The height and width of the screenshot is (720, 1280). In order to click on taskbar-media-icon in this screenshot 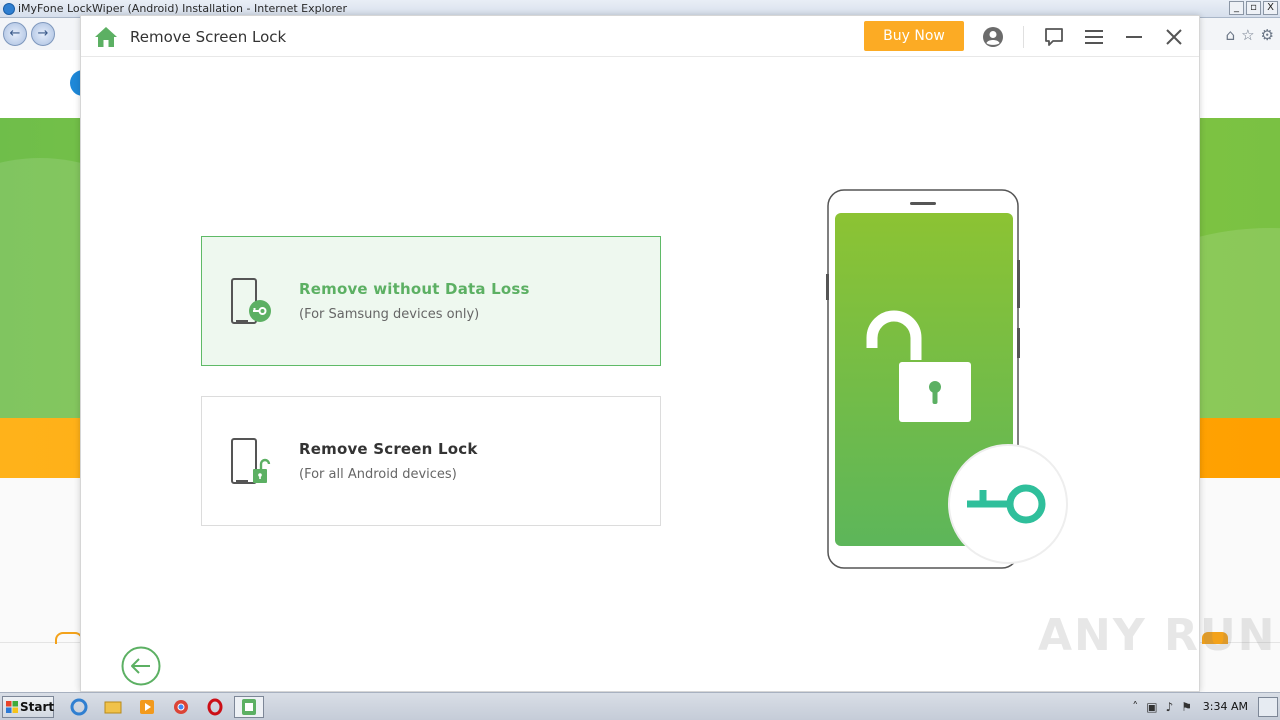, I will do `click(147, 707)`.